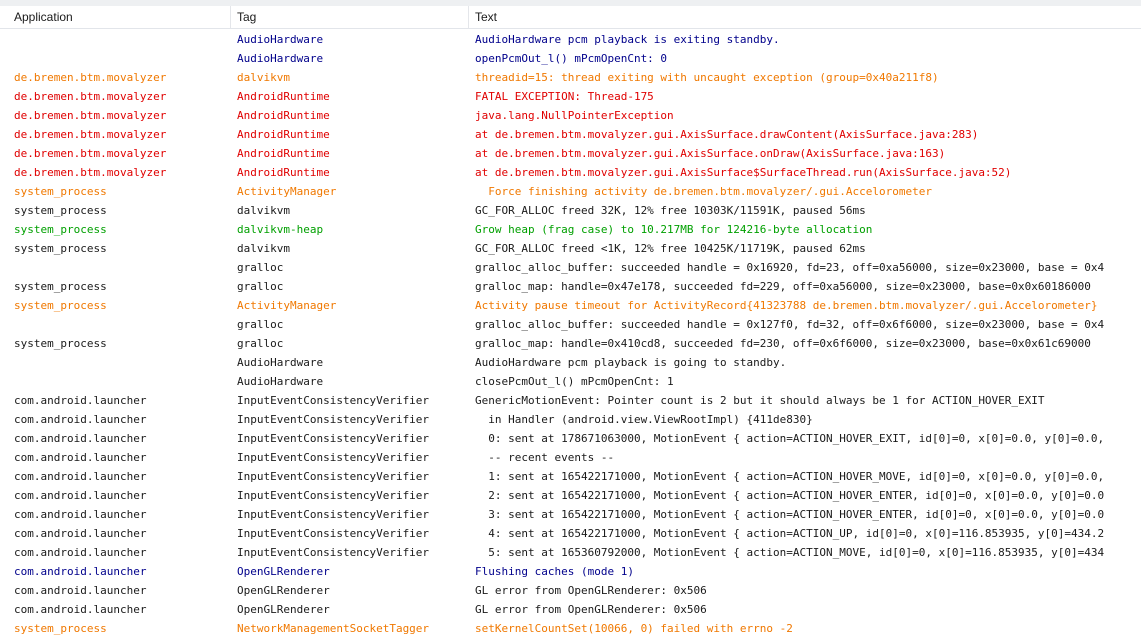 This screenshot has height=640, width=1141. Describe the element at coordinates (805, 17) in the screenshot. I see `column-header-text: Text` at that location.